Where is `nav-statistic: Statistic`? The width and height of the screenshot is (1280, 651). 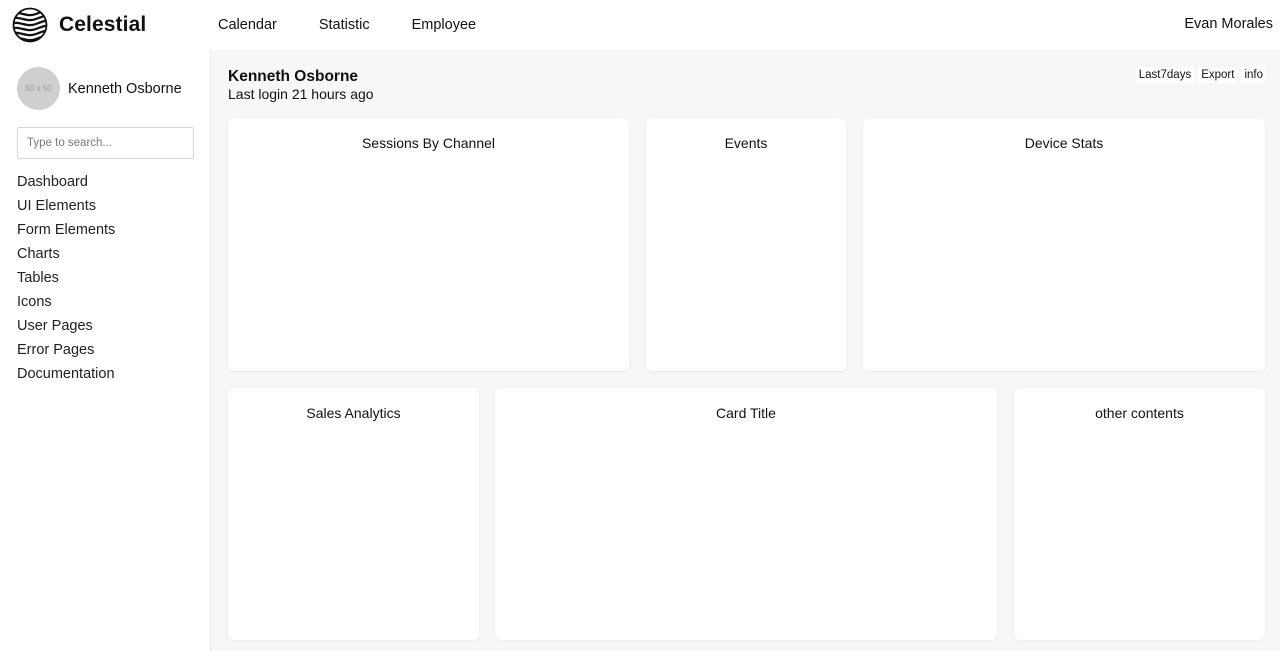
nav-statistic: Statistic is located at coordinates (344, 25).